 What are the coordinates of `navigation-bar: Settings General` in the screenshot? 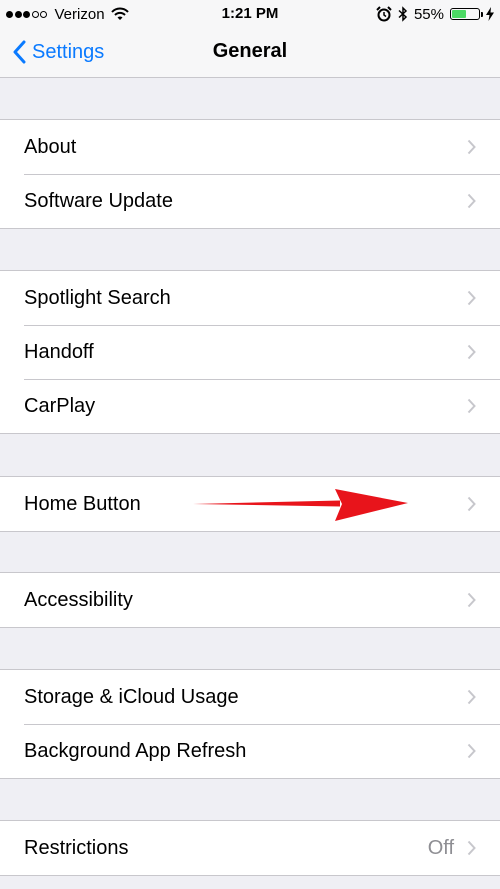 It's located at (250, 53).